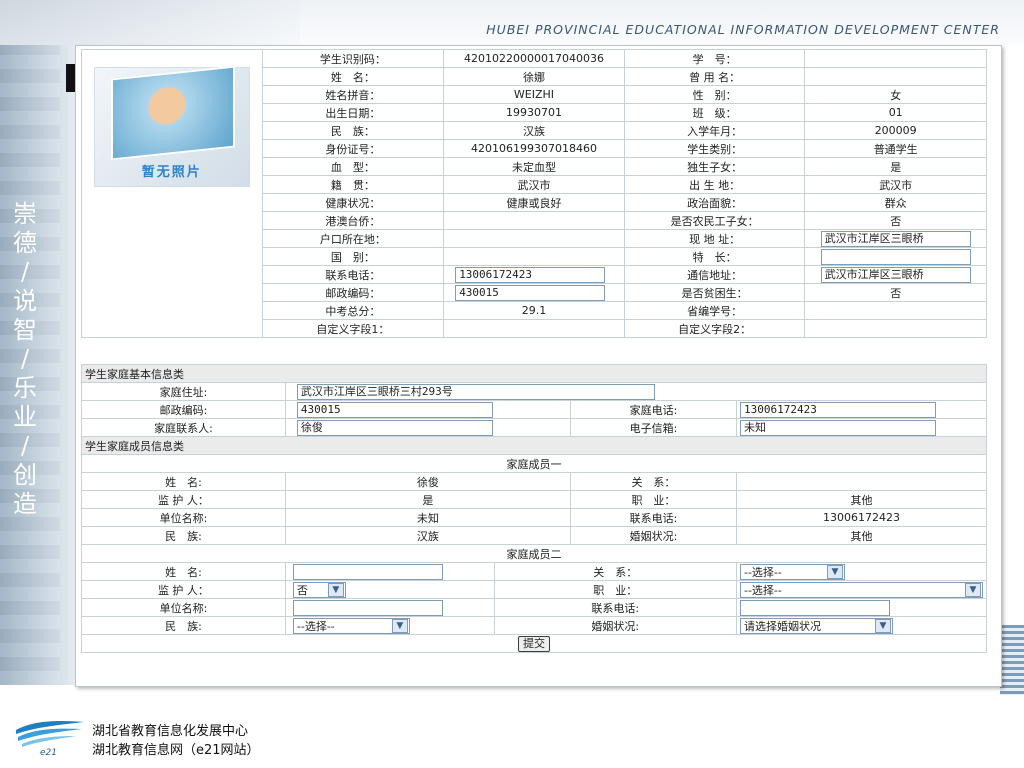 This screenshot has height=768, width=1024. Describe the element at coordinates (353, 184) in the screenshot. I see `field-label: 籍 贯：` at that location.